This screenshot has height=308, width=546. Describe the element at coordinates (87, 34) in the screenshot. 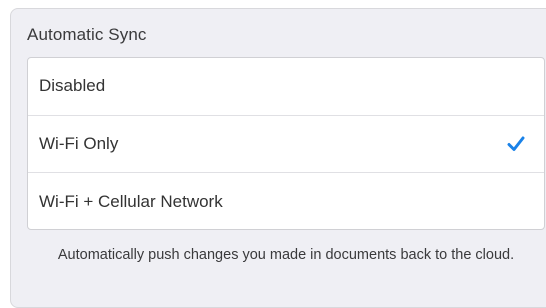

I see `section-title: Automatic Sync` at that location.